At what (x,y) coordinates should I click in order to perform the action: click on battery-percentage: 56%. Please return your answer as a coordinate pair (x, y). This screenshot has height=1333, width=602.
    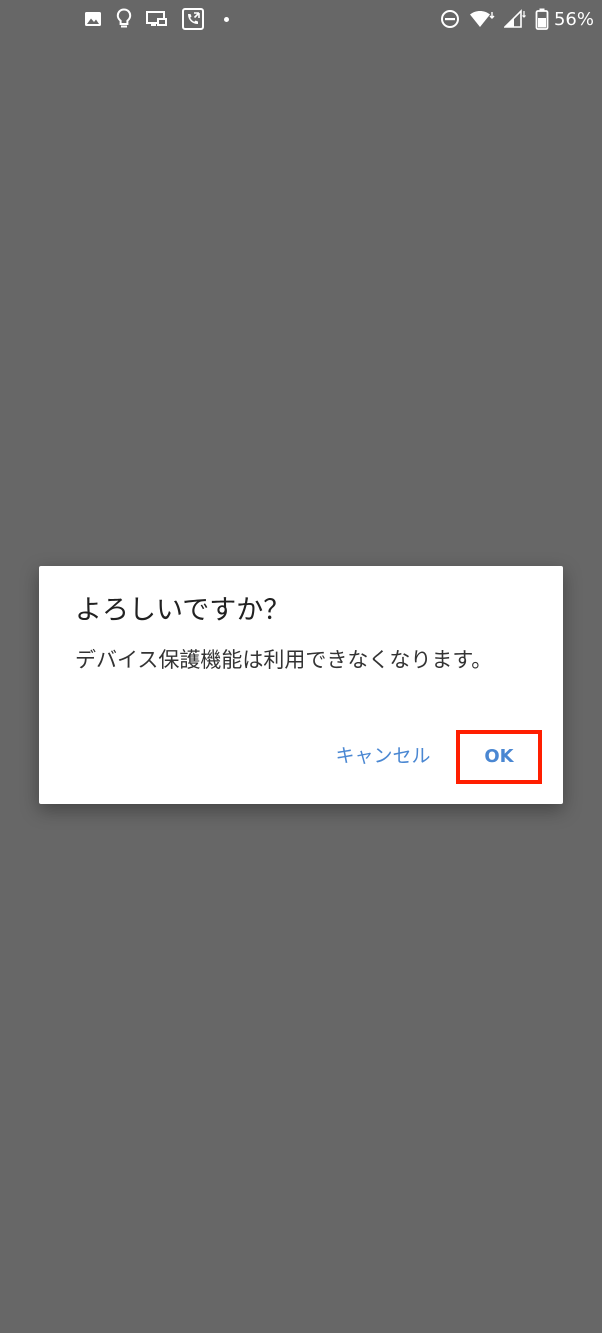
    Looking at the image, I should click on (573, 19).